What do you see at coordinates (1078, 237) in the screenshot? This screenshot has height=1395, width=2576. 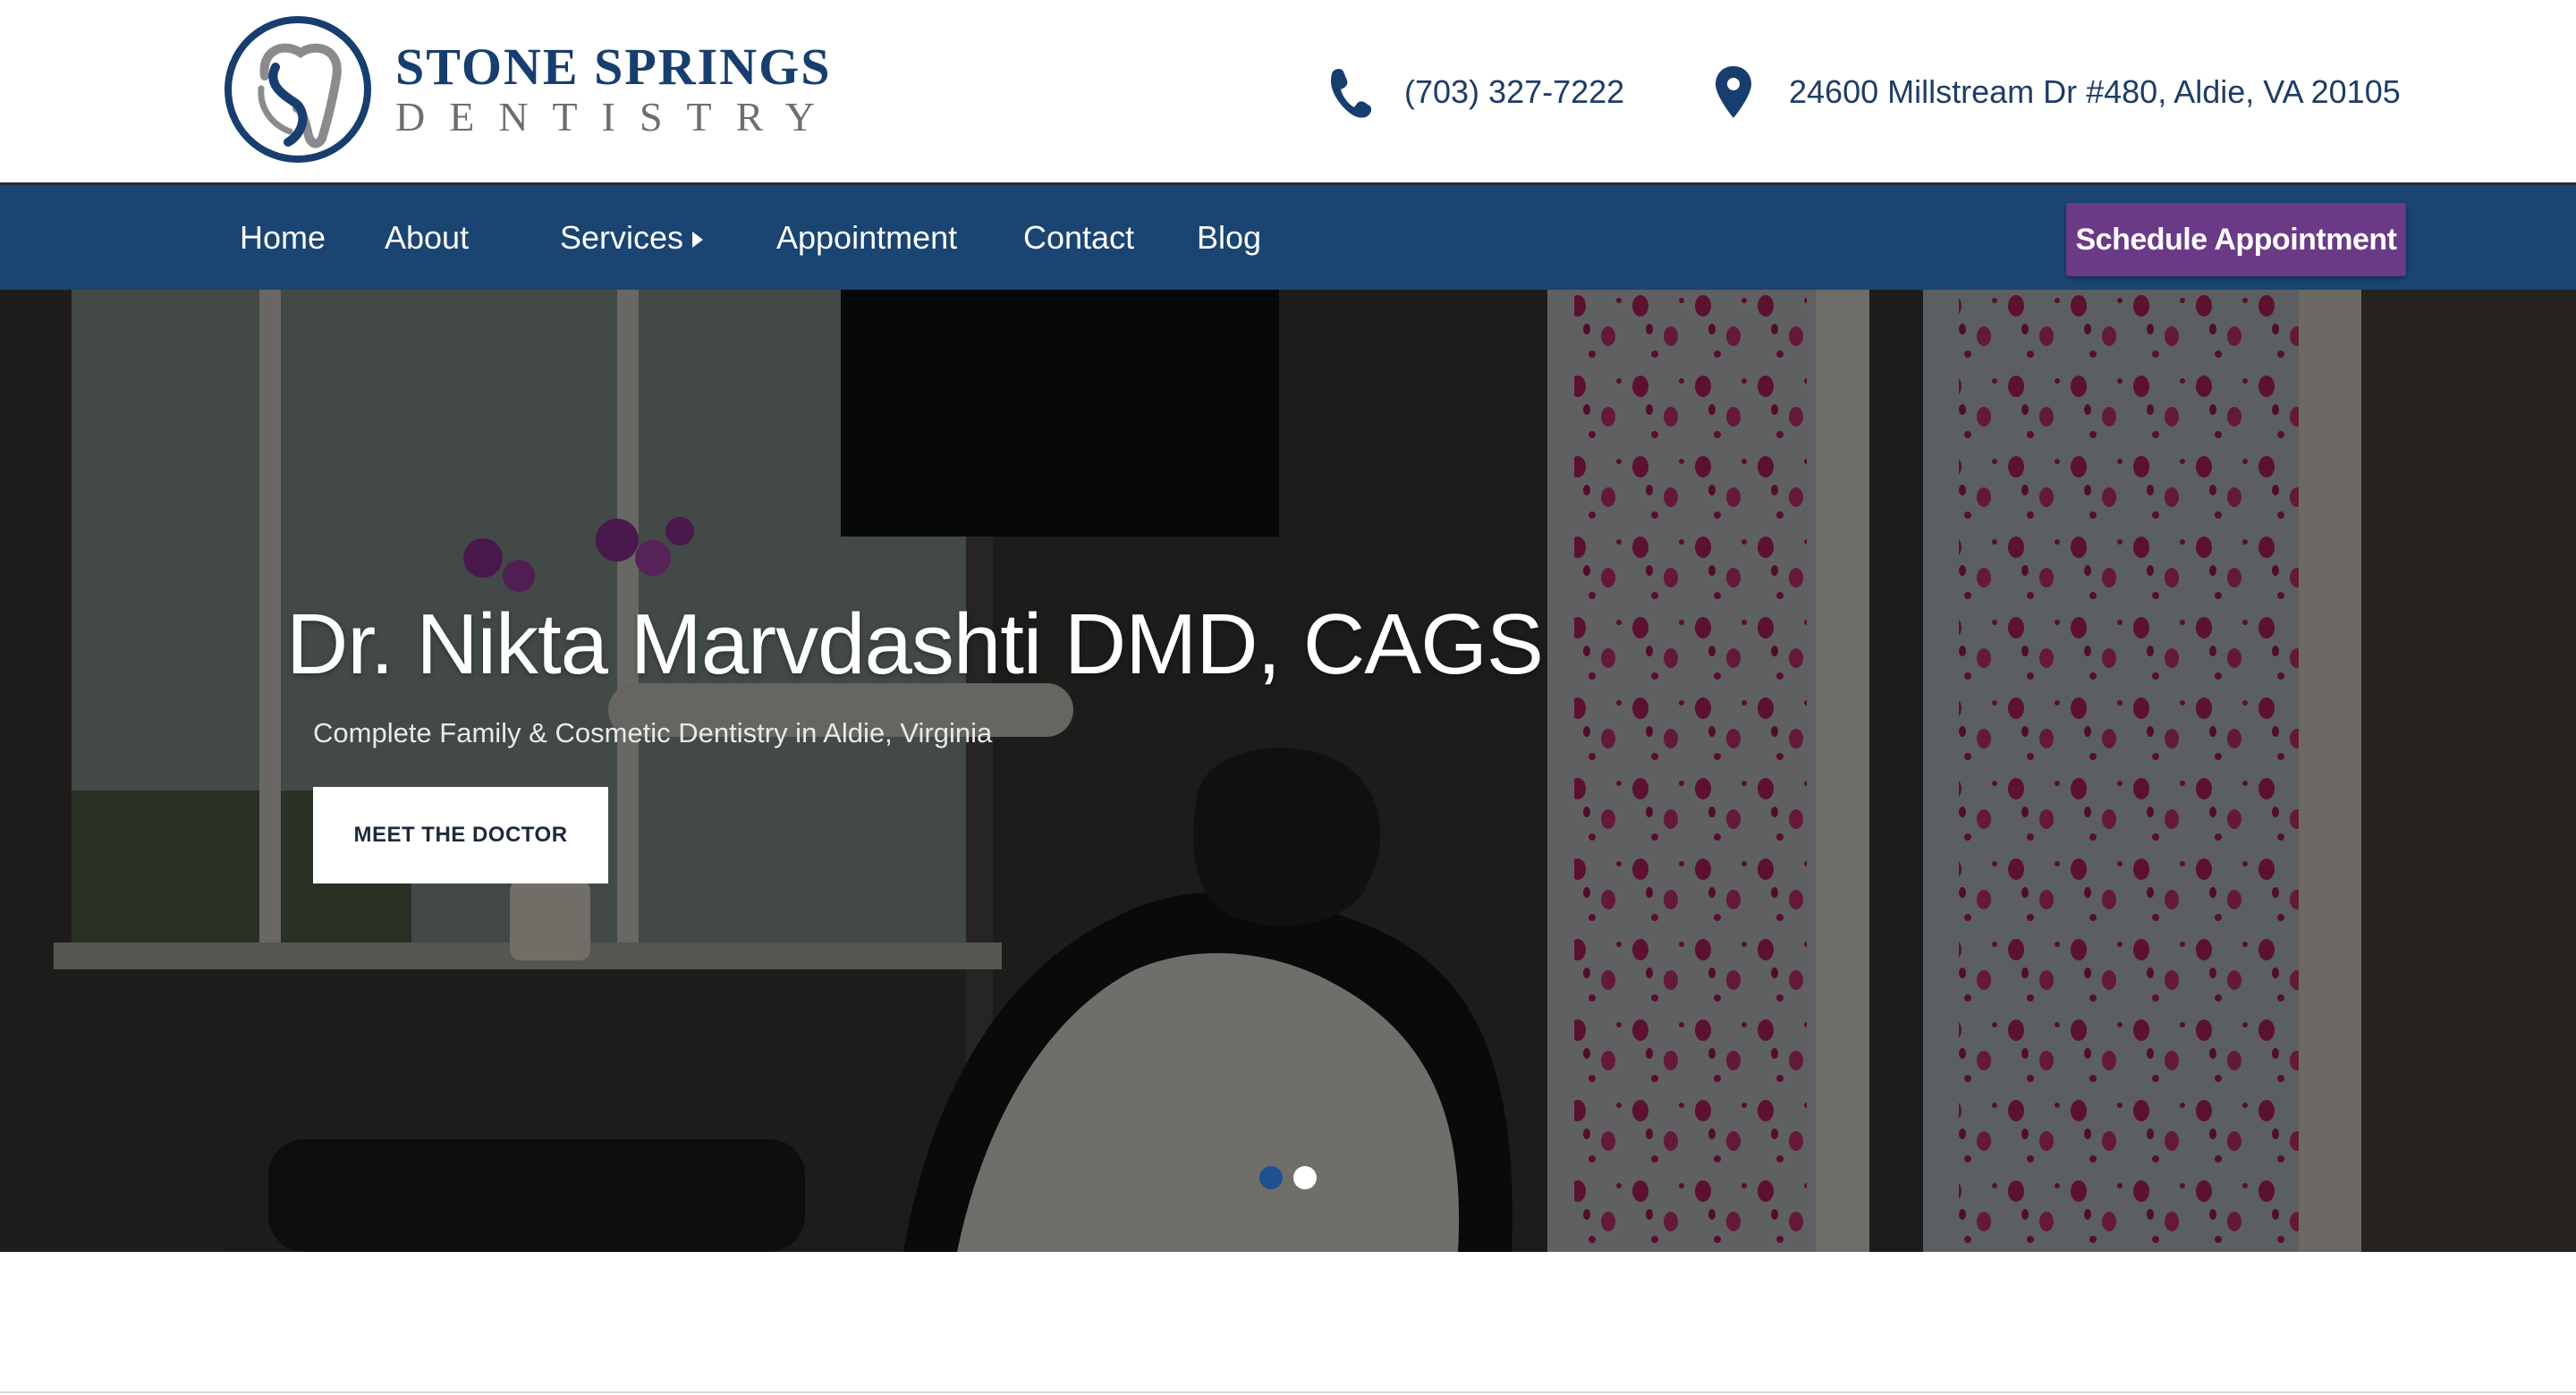 I see `nav-contact: Contact` at bounding box center [1078, 237].